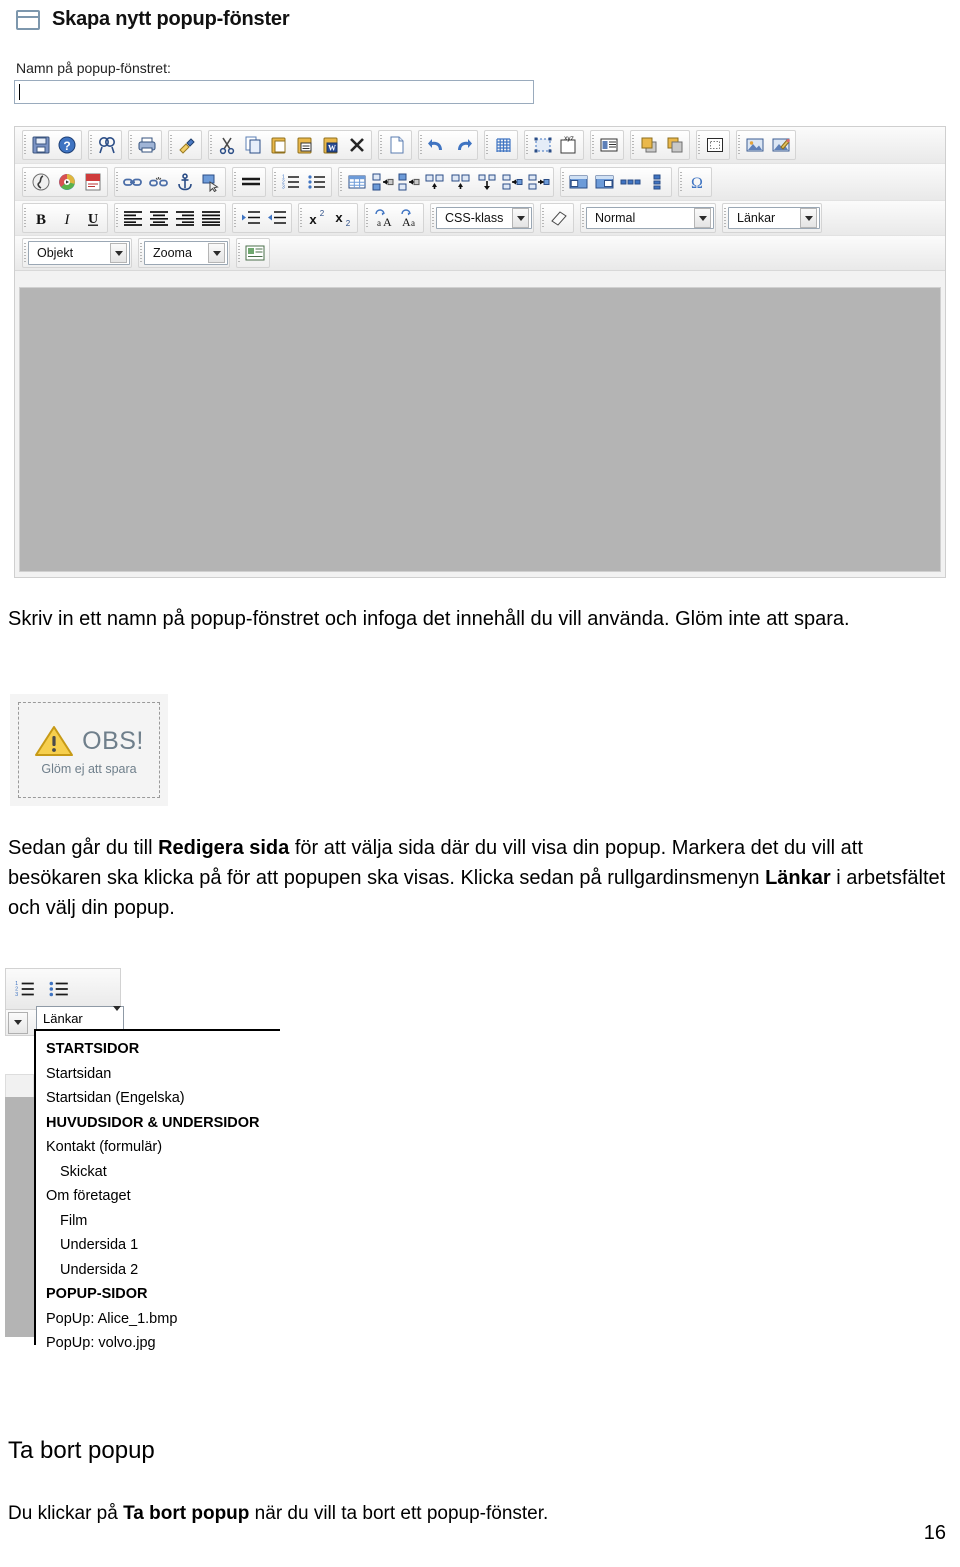 Image resolution: width=960 pixels, height=1567 pixels. Describe the element at coordinates (163, 1343) in the screenshot. I see `list-item: PopUp: volvo.jpg` at that location.